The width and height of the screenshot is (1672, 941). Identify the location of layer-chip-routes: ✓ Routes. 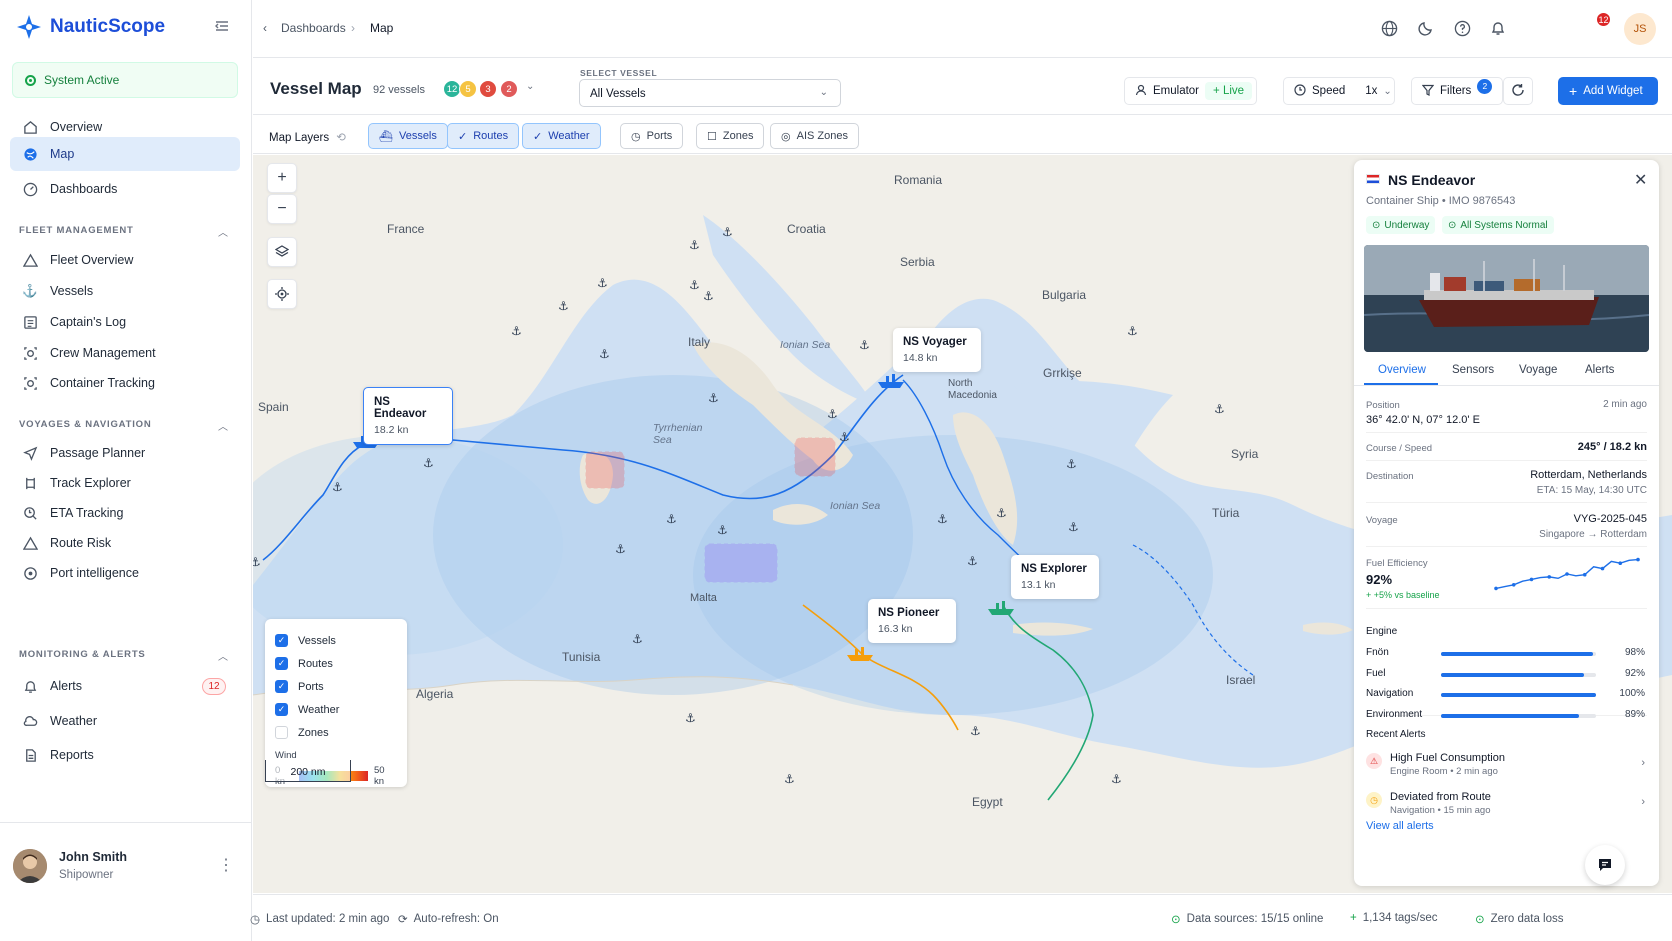
(483, 136).